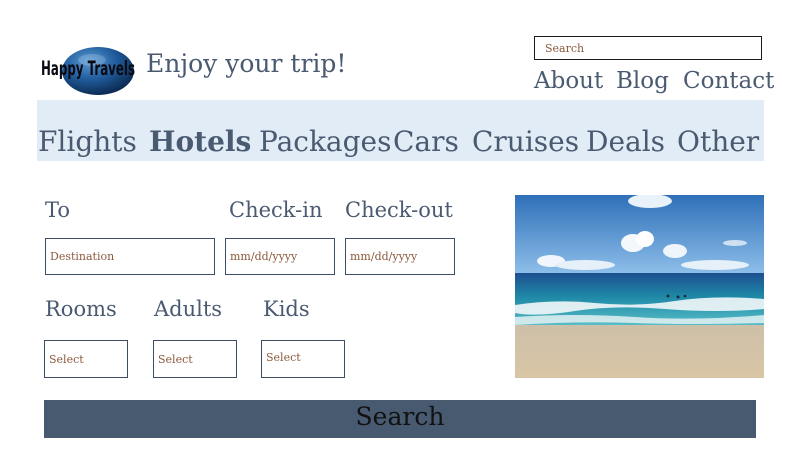 The height and width of the screenshot is (450, 800). Describe the element at coordinates (58, 210) in the screenshot. I see `to-label: To` at that location.